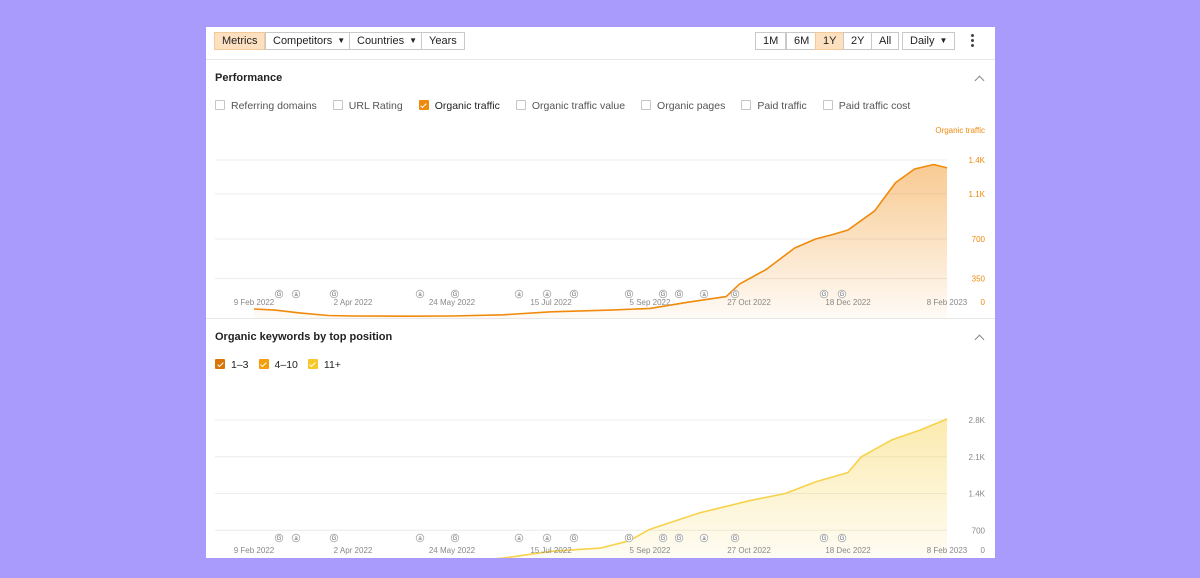 Image resolution: width=1200 pixels, height=578 pixels. What do you see at coordinates (240, 41) in the screenshot?
I see `metrics-tab: Metrics` at bounding box center [240, 41].